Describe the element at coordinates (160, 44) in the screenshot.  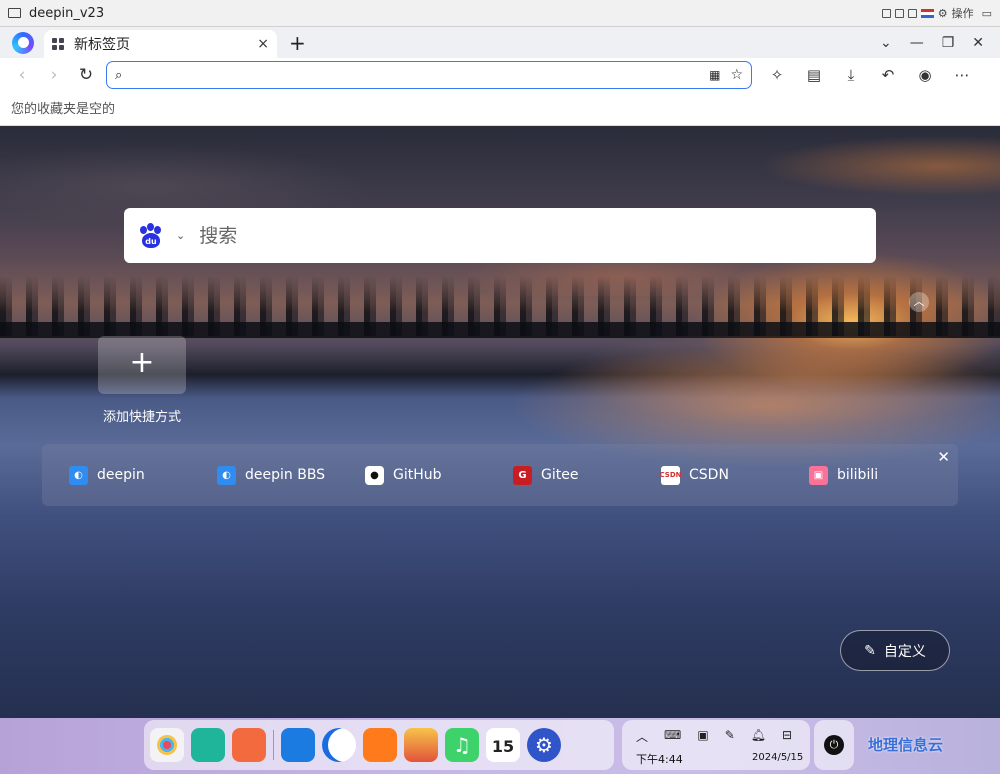
I see `tab-new-tab: 新标签页 ×` at that location.